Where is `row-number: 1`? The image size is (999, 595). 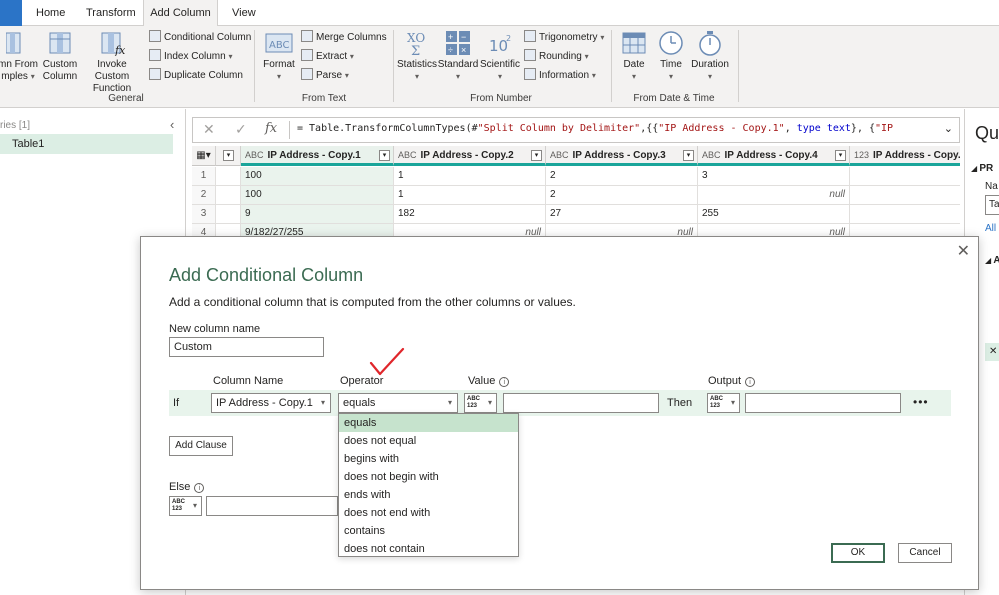 row-number: 1 is located at coordinates (204, 176).